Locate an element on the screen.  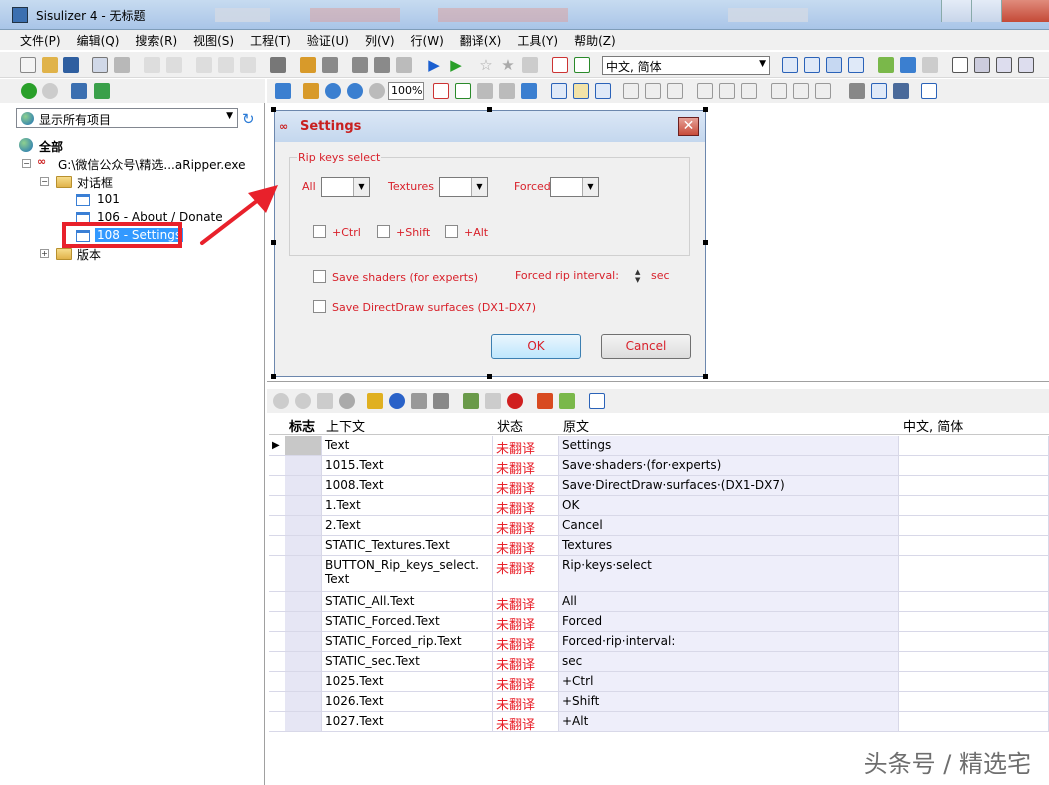
language-select: 中文, 简体 ▼ is located at coordinates (686, 65).